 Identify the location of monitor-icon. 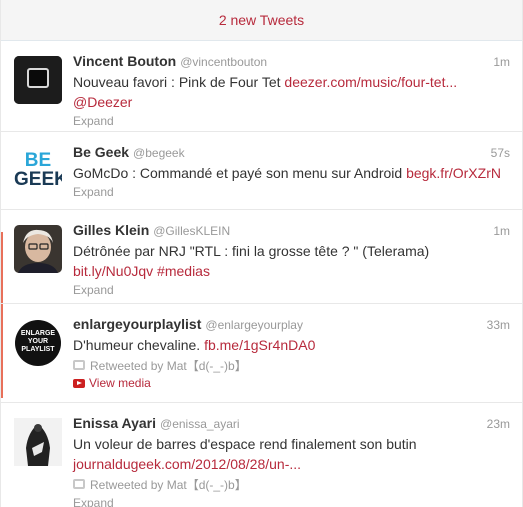
(38, 80).